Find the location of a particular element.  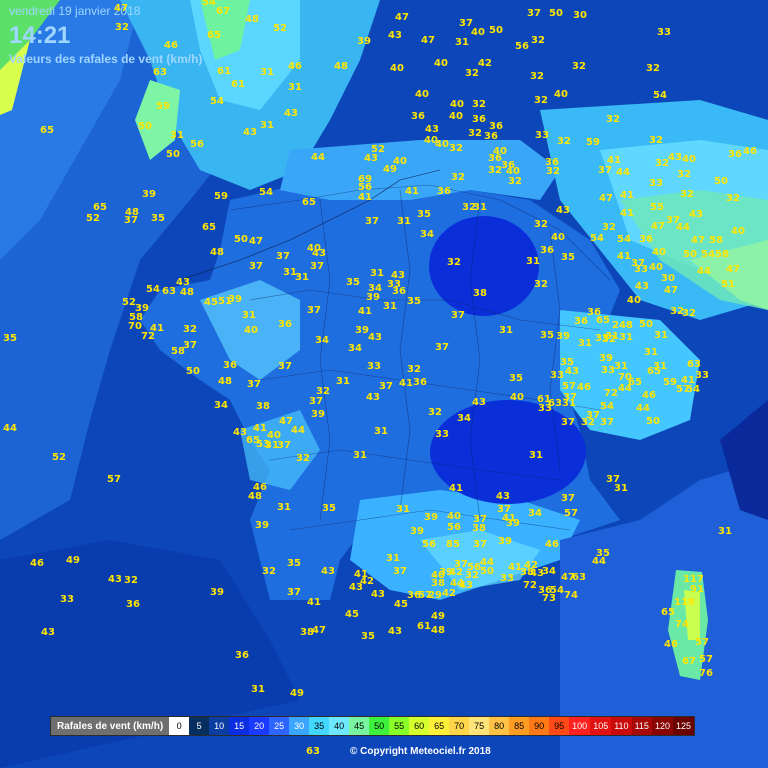

station-value: 46 is located at coordinates (649, 395).